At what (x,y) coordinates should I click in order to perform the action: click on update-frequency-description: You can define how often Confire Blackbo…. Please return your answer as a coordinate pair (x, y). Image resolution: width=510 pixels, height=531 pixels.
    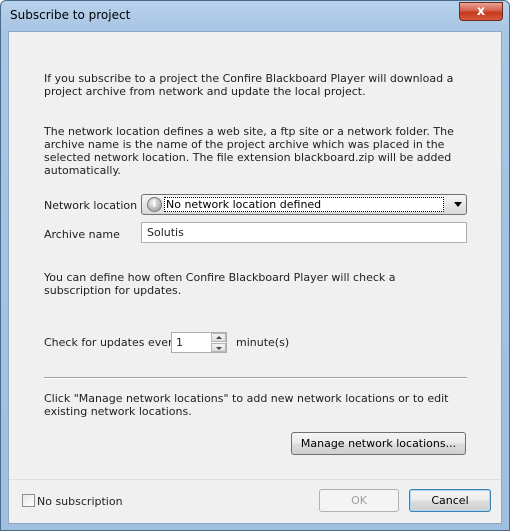
    Looking at the image, I should click on (220, 284).